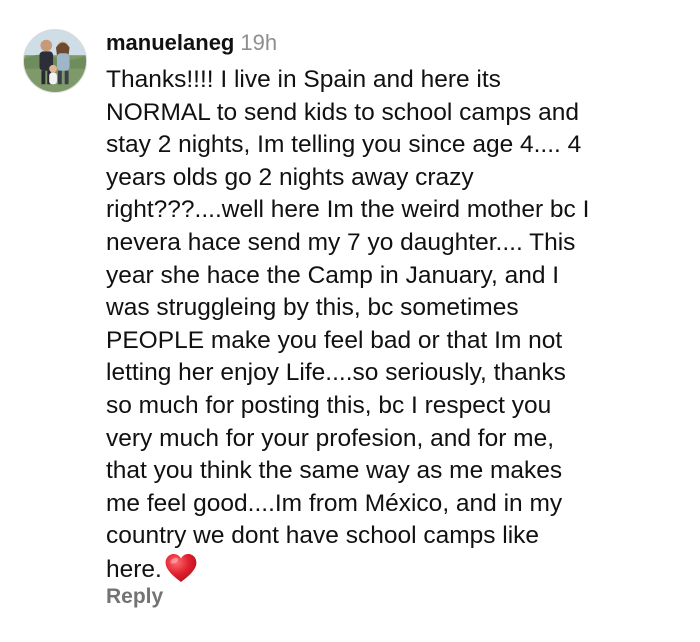 This screenshot has width=700, height=642. Describe the element at coordinates (134, 597) in the screenshot. I see `reply-button: Reply` at that location.